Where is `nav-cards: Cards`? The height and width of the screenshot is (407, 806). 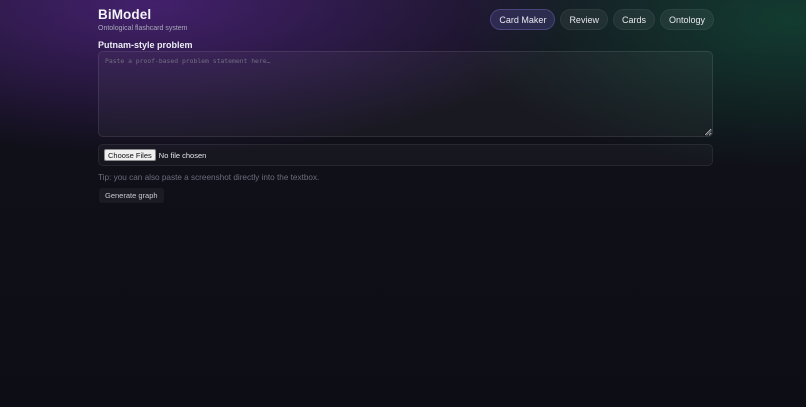
nav-cards: Cards is located at coordinates (633, 19).